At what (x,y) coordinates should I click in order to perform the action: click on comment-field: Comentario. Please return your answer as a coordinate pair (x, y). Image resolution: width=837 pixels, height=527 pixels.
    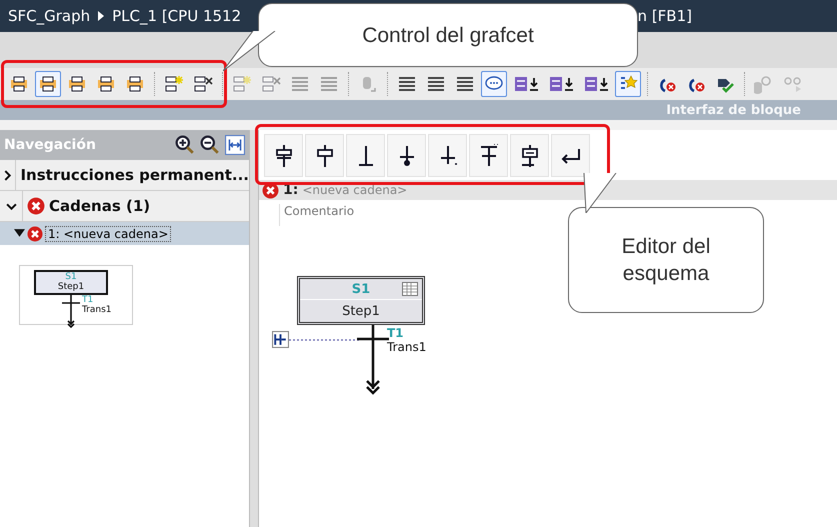
    Looking at the image, I should click on (316, 215).